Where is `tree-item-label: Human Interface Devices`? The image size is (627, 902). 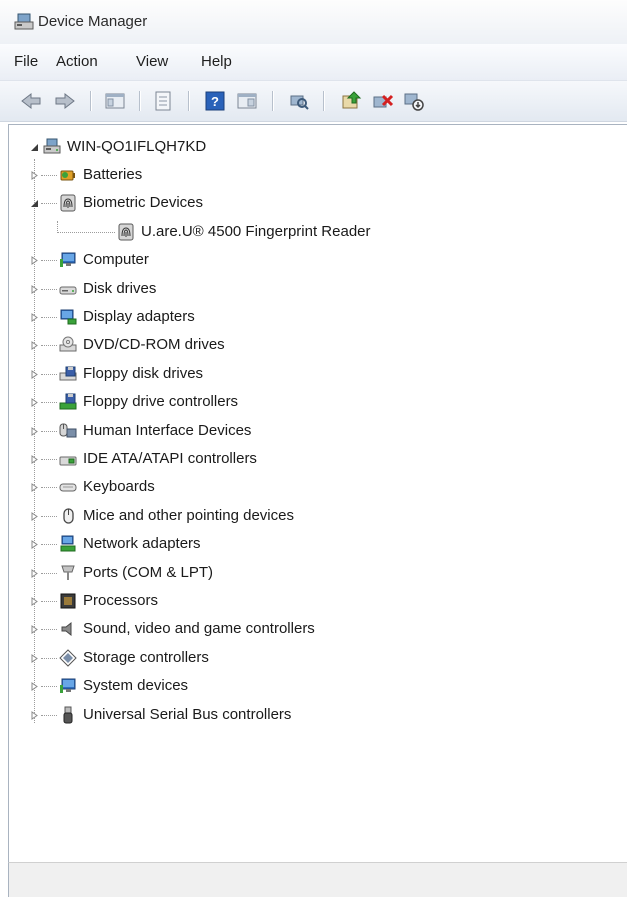 tree-item-label: Human Interface Devices is located at coordinates (167, 430).